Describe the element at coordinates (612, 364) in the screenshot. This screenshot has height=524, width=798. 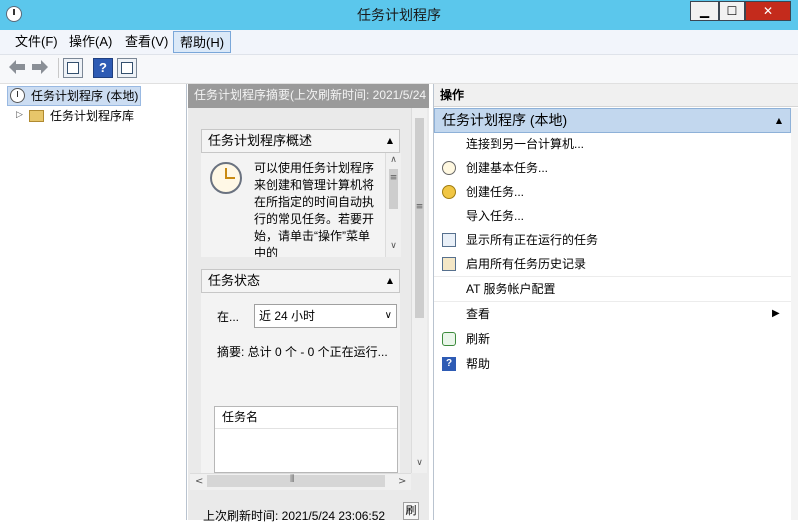
I see `action-help: ? 帮助` at that location.